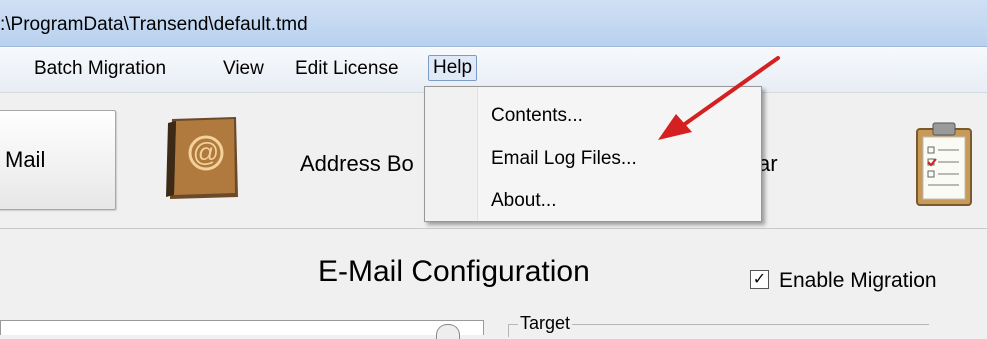  I want to click on target-group-label: Target, so click(545, 323).